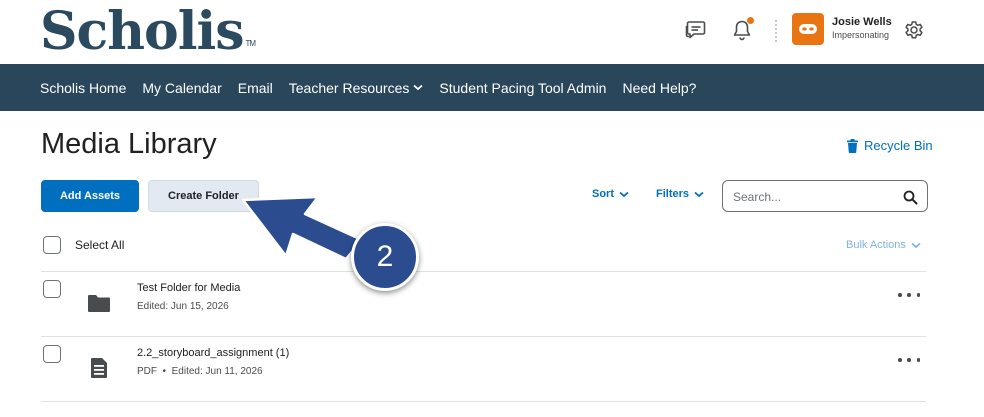  What do you see at coordinates (659, 88) in the screenshot?
I see `nav-need-help: Need Help?` at bounding box center [659, 88].